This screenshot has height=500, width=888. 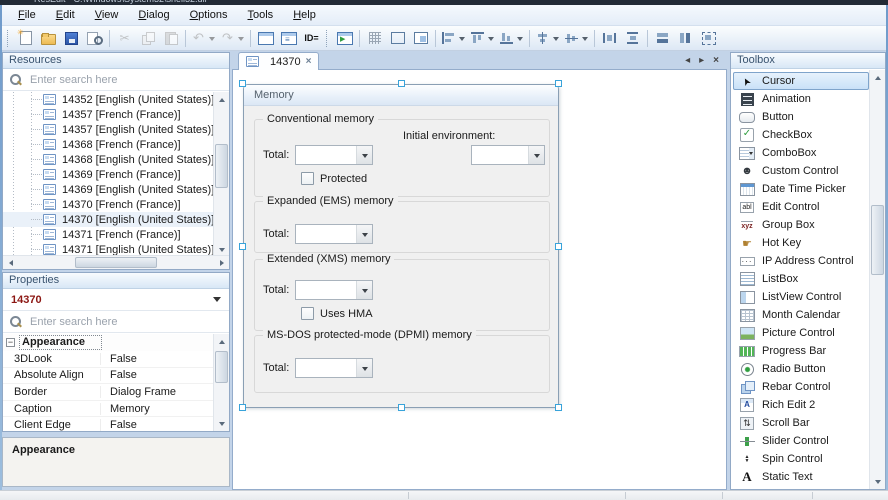 I want to click on toolbox-item: ListView Control, so click(x=801, y=297).